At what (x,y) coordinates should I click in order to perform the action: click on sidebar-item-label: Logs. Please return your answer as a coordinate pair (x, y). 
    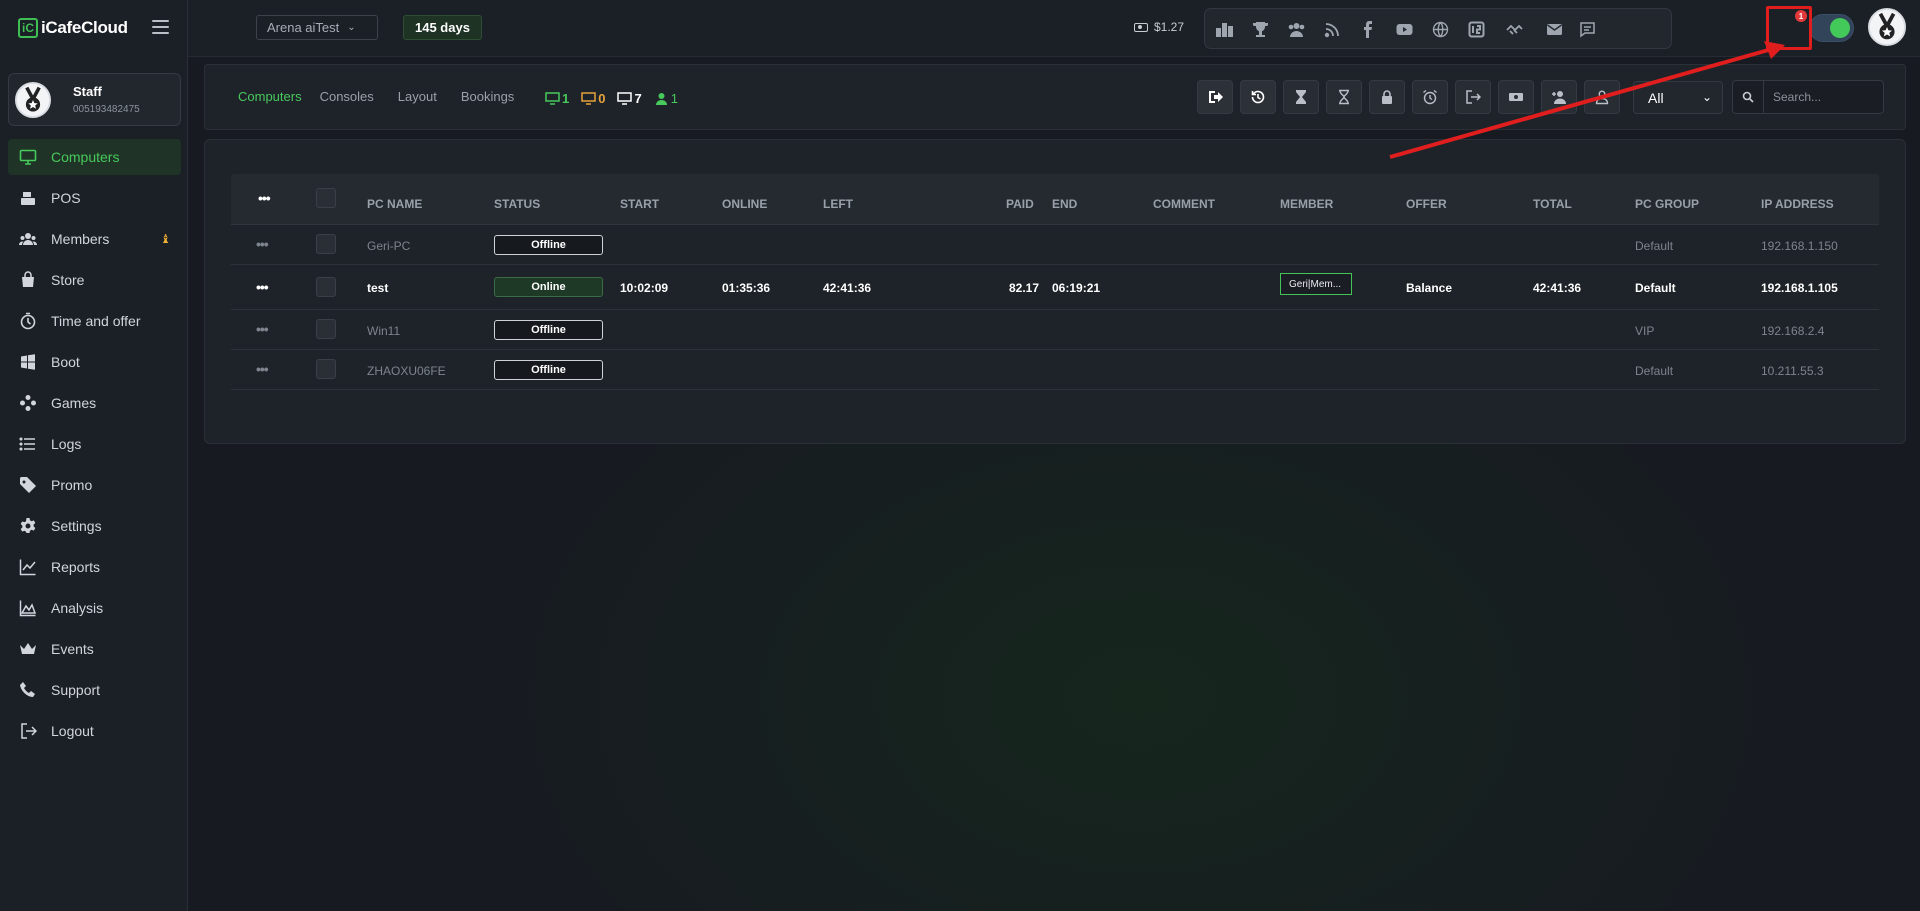
    Looking at the image, I should click on (66, 444).